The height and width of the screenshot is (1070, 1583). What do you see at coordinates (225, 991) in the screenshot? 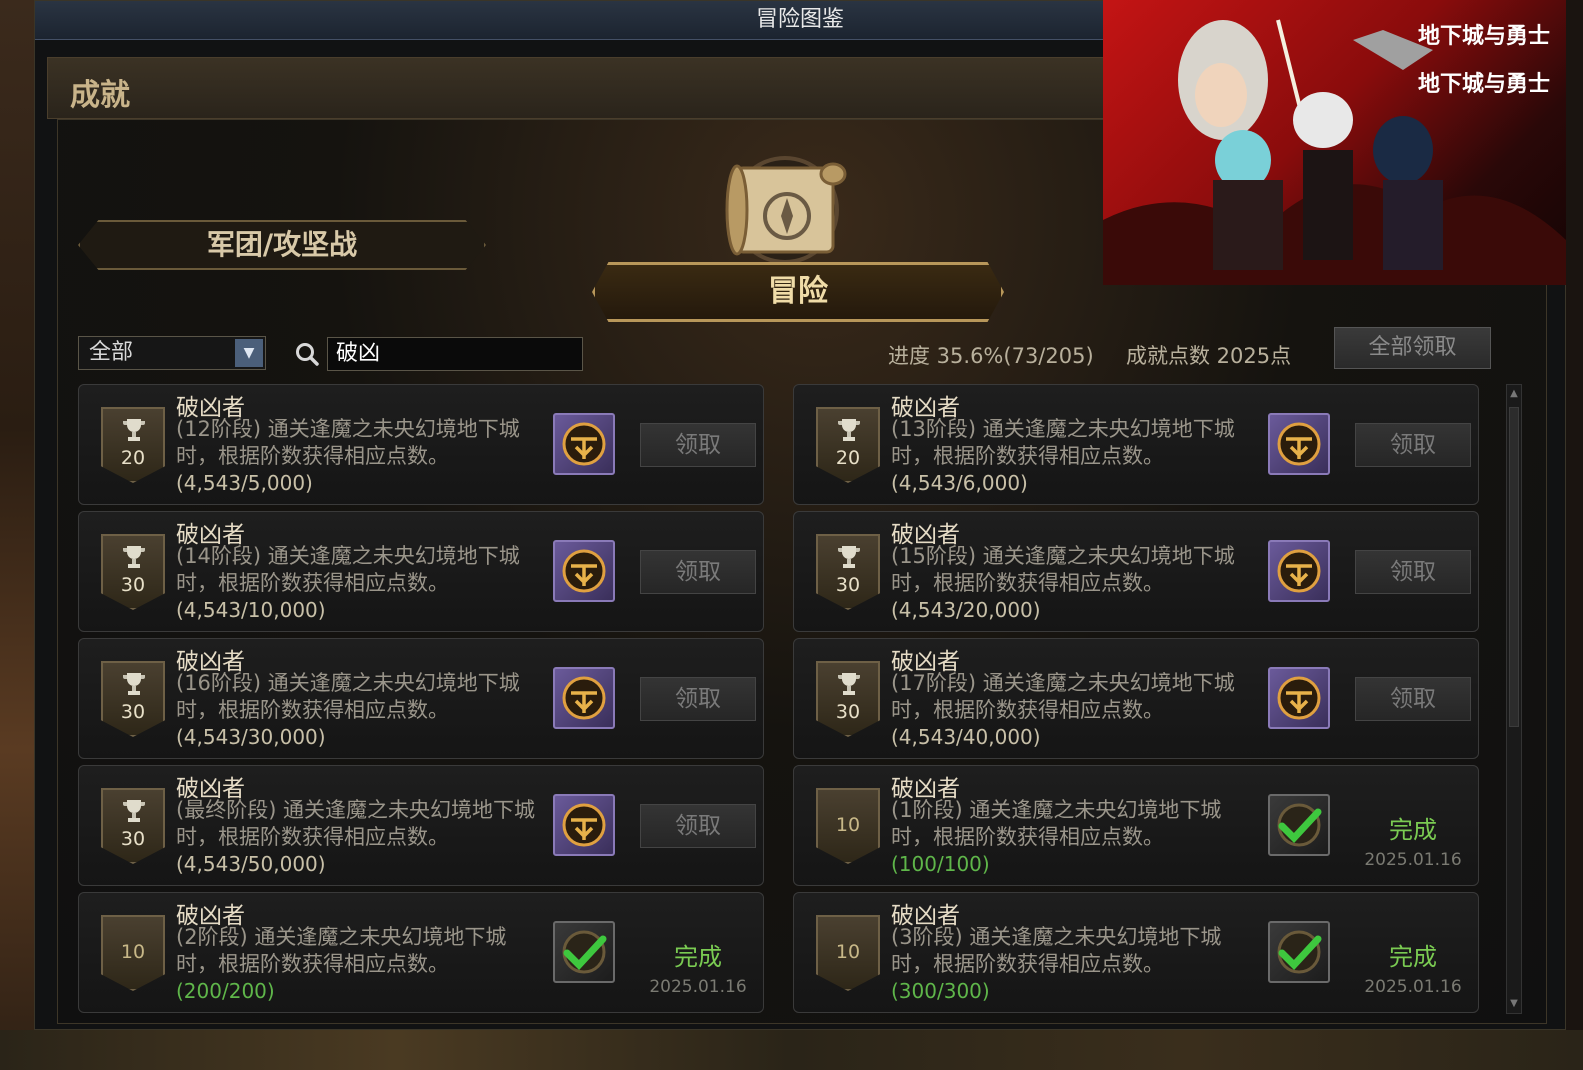
I see `achievement-progress-count: (200/200)` at bounding box center [225, 991].